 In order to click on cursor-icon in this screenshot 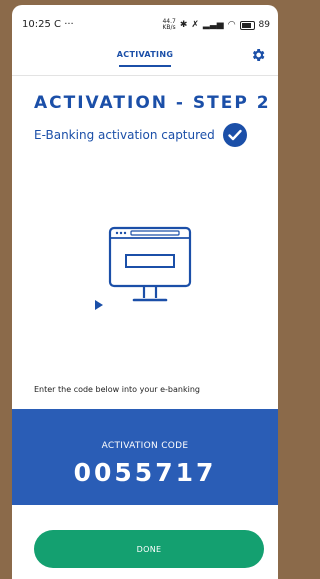, I will do `click(99, 305)`.